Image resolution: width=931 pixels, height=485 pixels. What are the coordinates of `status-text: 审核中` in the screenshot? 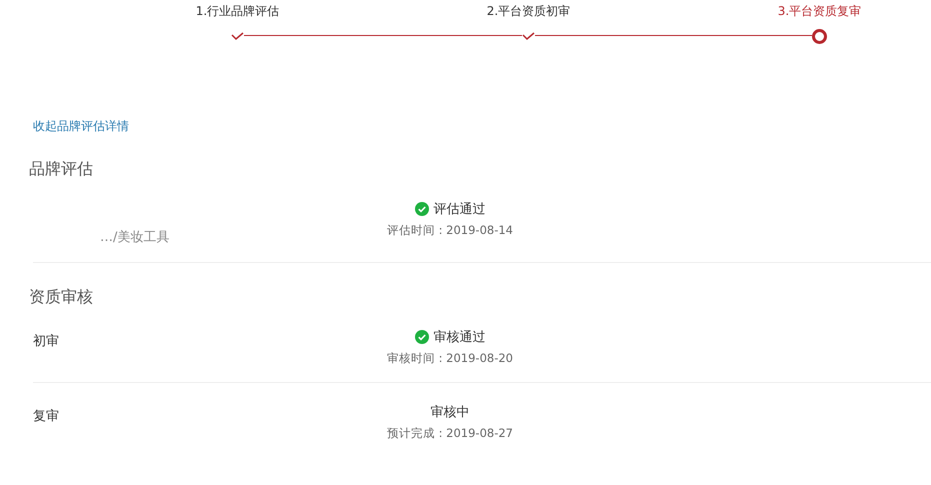 It's located at (450, 412).